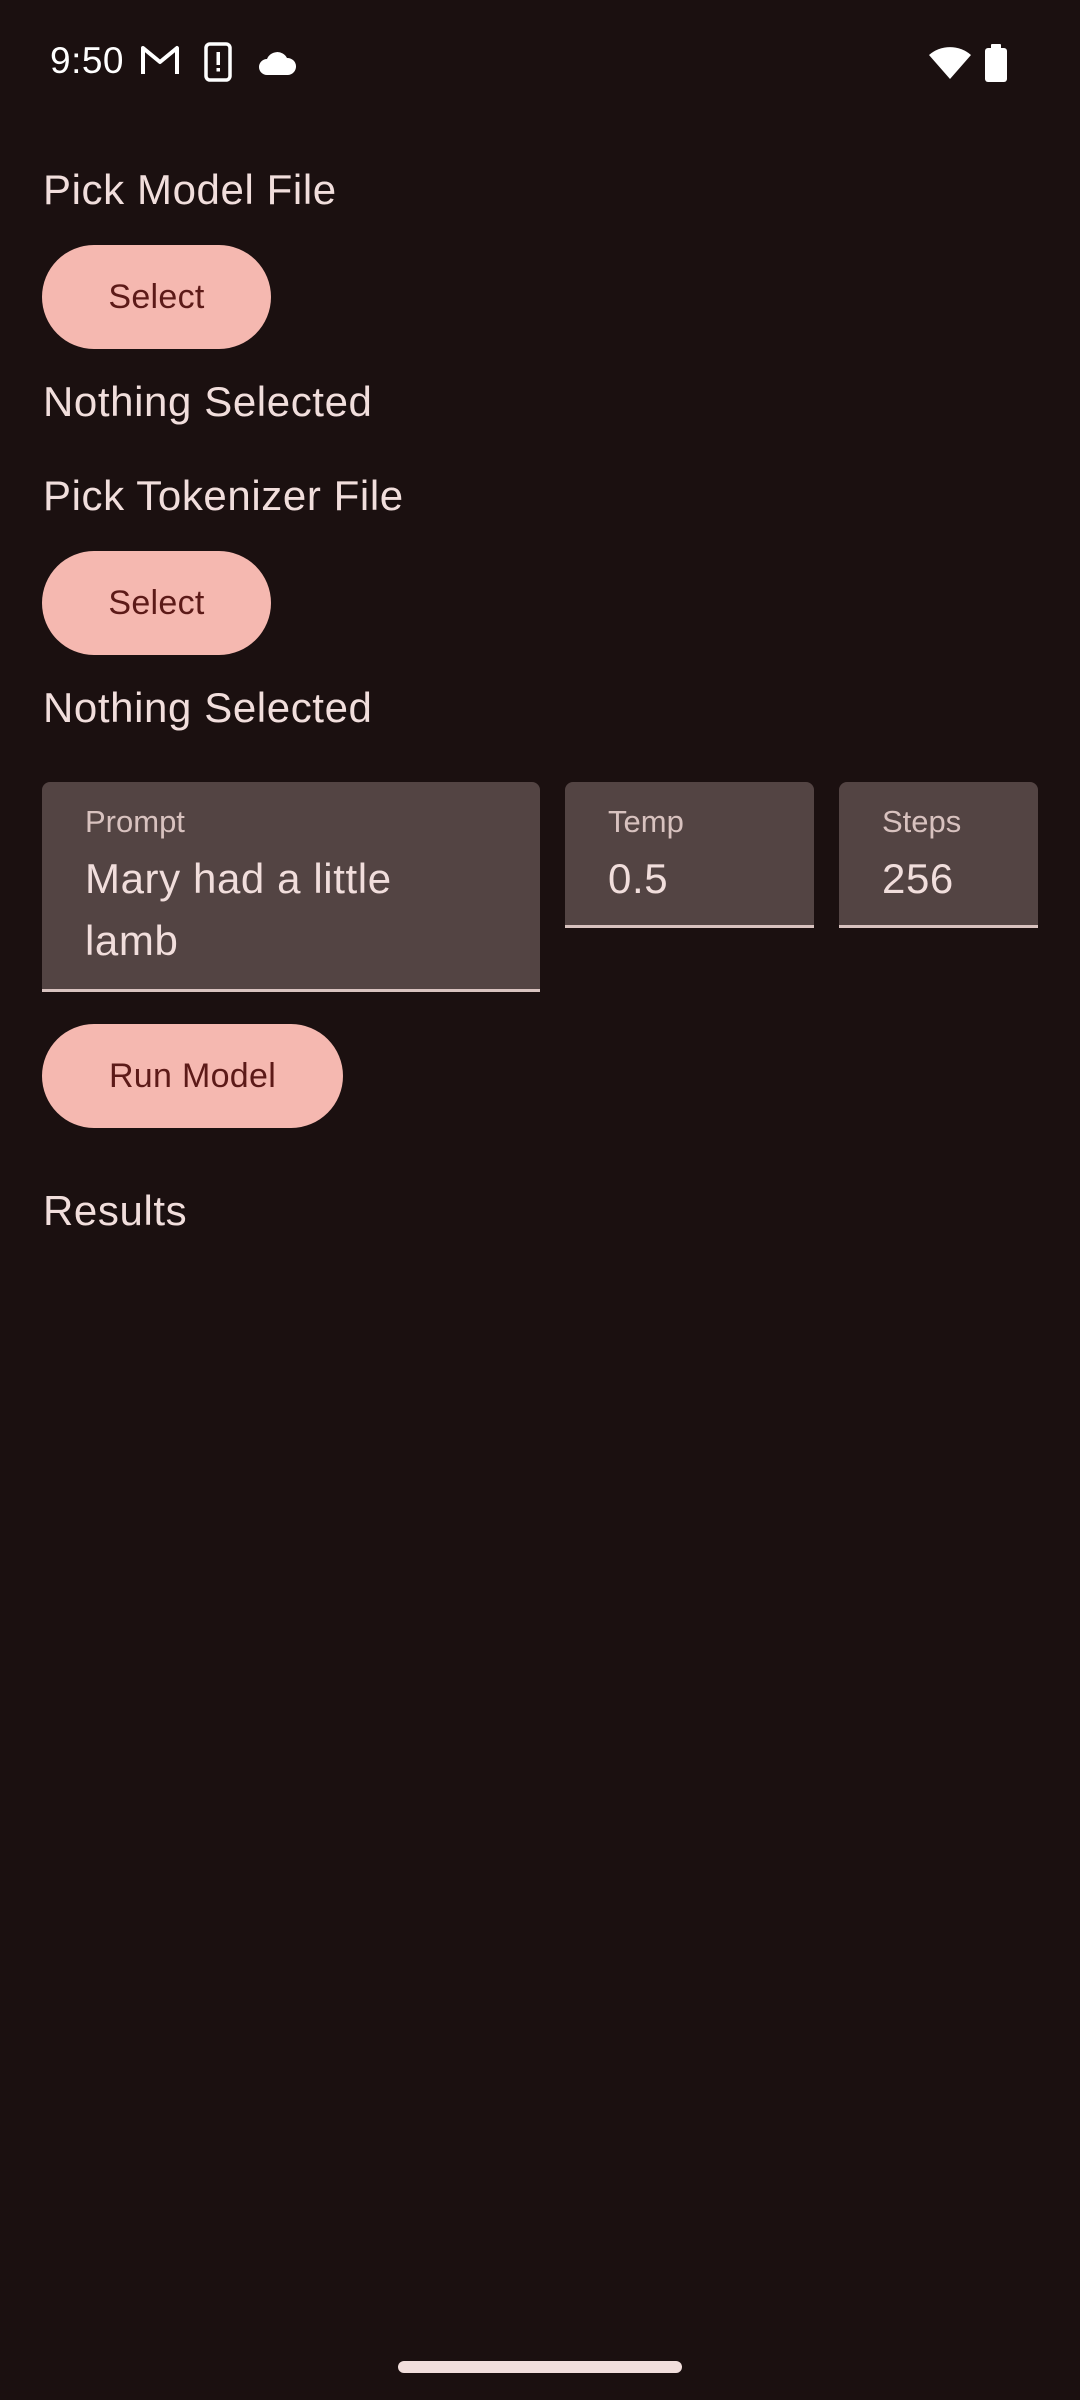 The width and height of the screenshot is (1080, 2400). Describe the element at coordinates (135, 821) in the screenshot. I see `prompt-field-label: Prompt` at that location.